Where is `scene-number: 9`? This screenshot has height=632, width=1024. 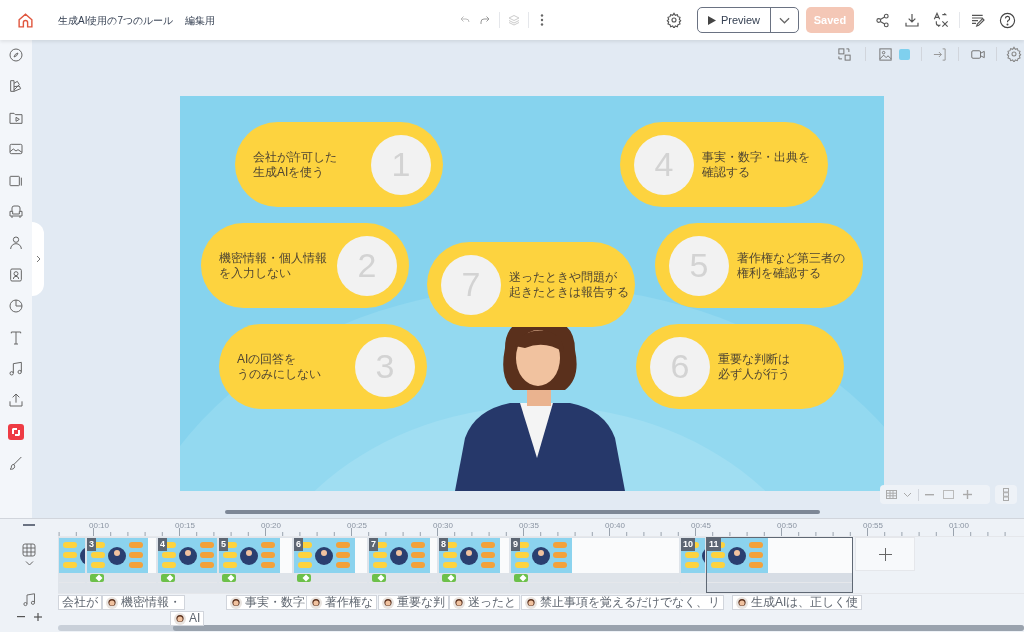
scene-number: 9 is located at coordinates (515, 544).